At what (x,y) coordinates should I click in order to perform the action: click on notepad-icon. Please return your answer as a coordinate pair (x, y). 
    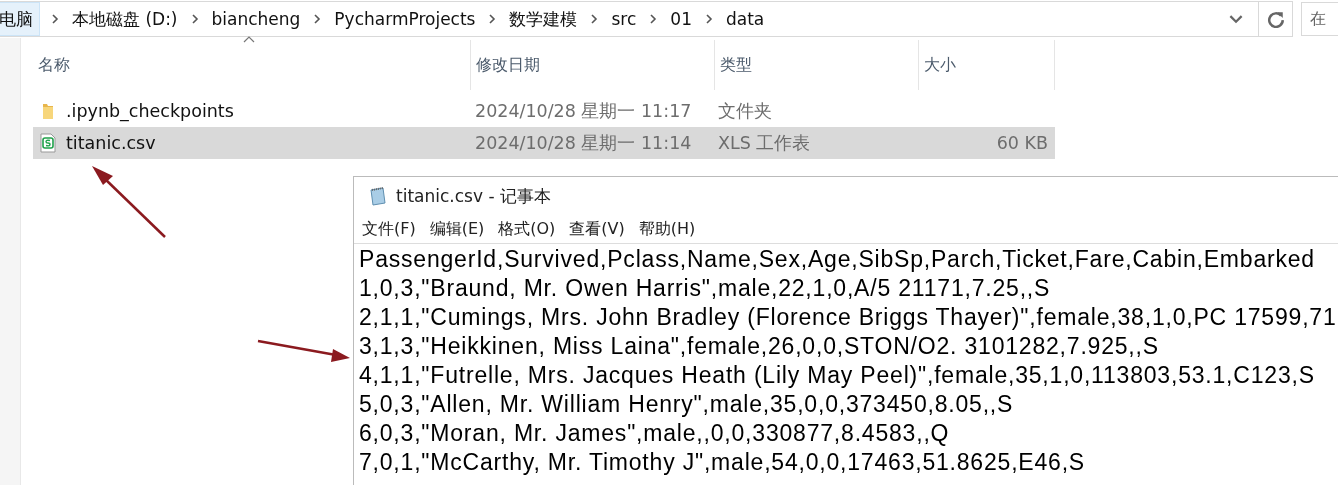
    Looking at the image, I should click on (378, 196).